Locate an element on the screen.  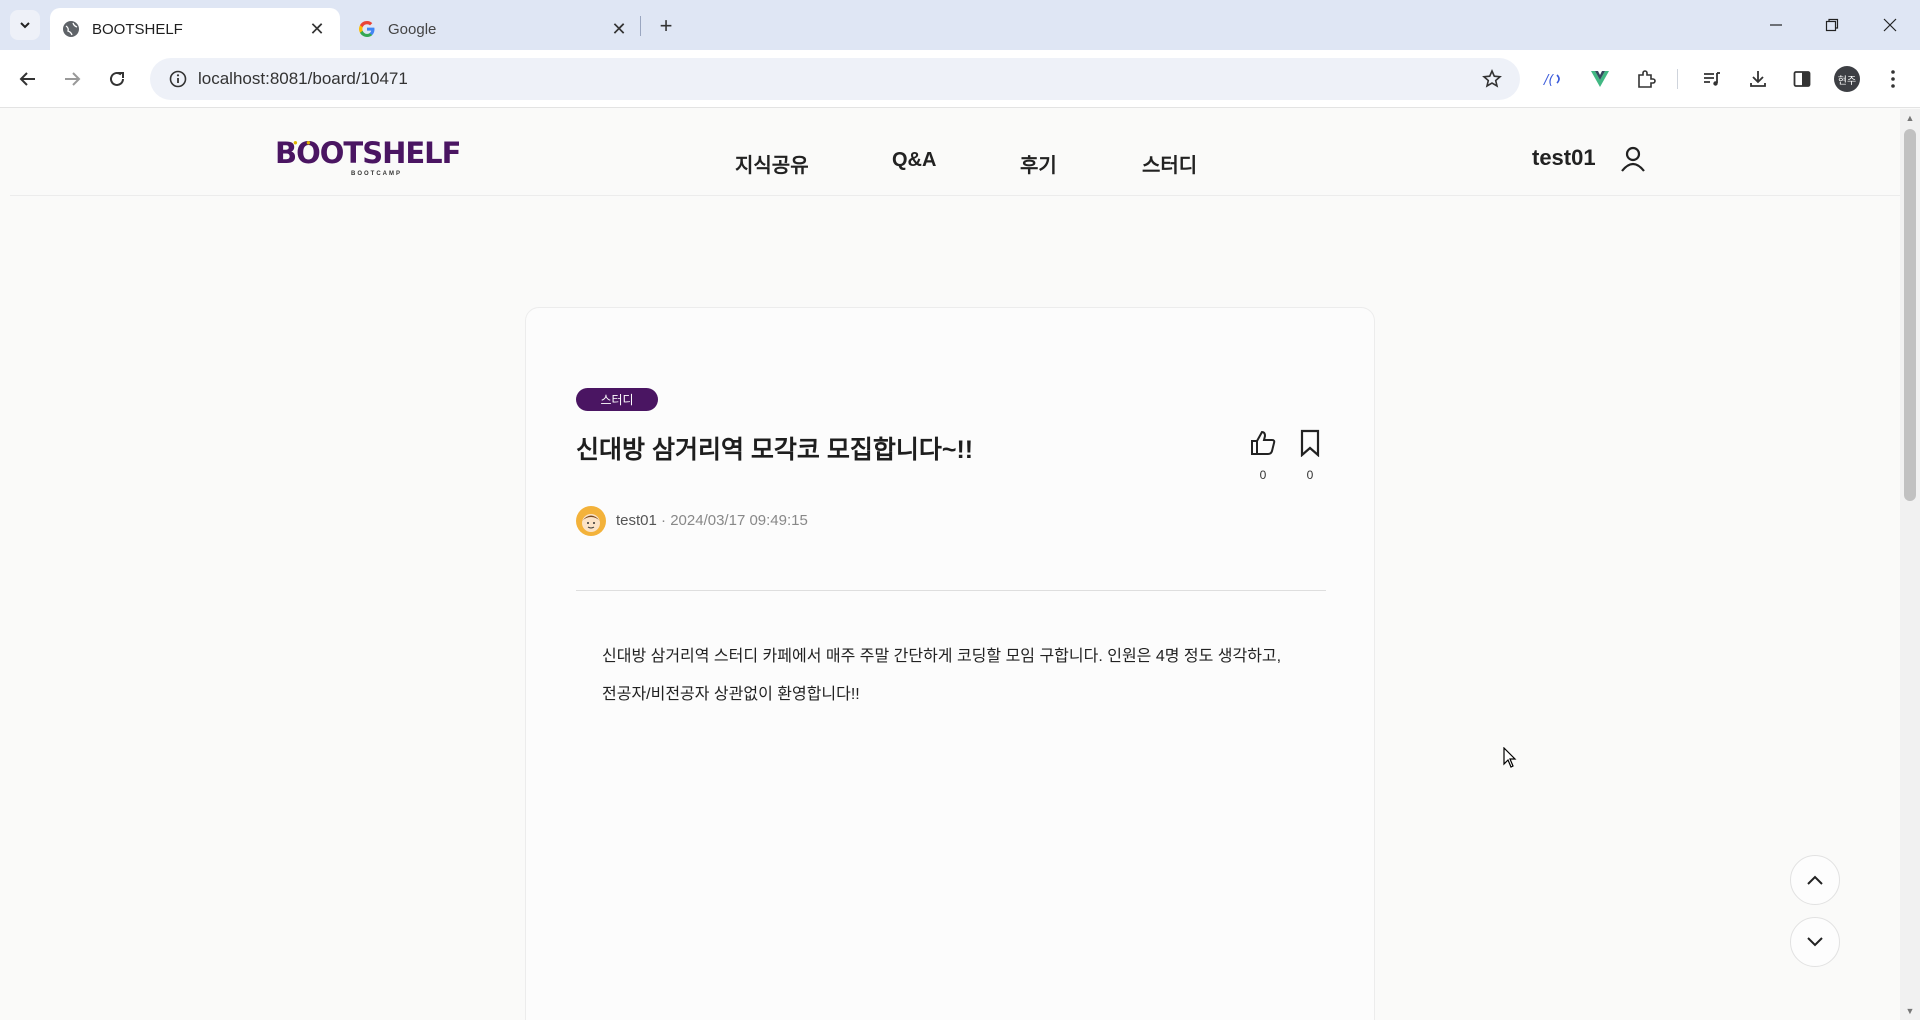
forward-button is located at coordinates (72, 79).